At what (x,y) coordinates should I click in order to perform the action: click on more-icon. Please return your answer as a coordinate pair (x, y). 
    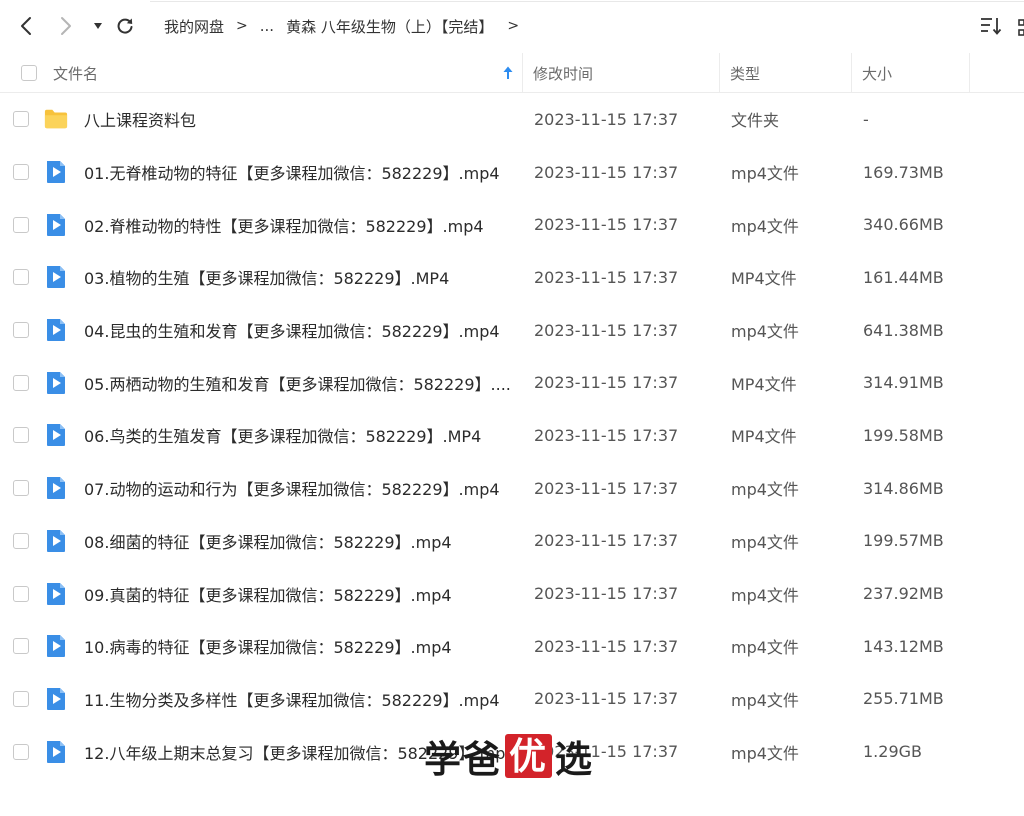
    Looking at the image, I should click on (1021, 27).